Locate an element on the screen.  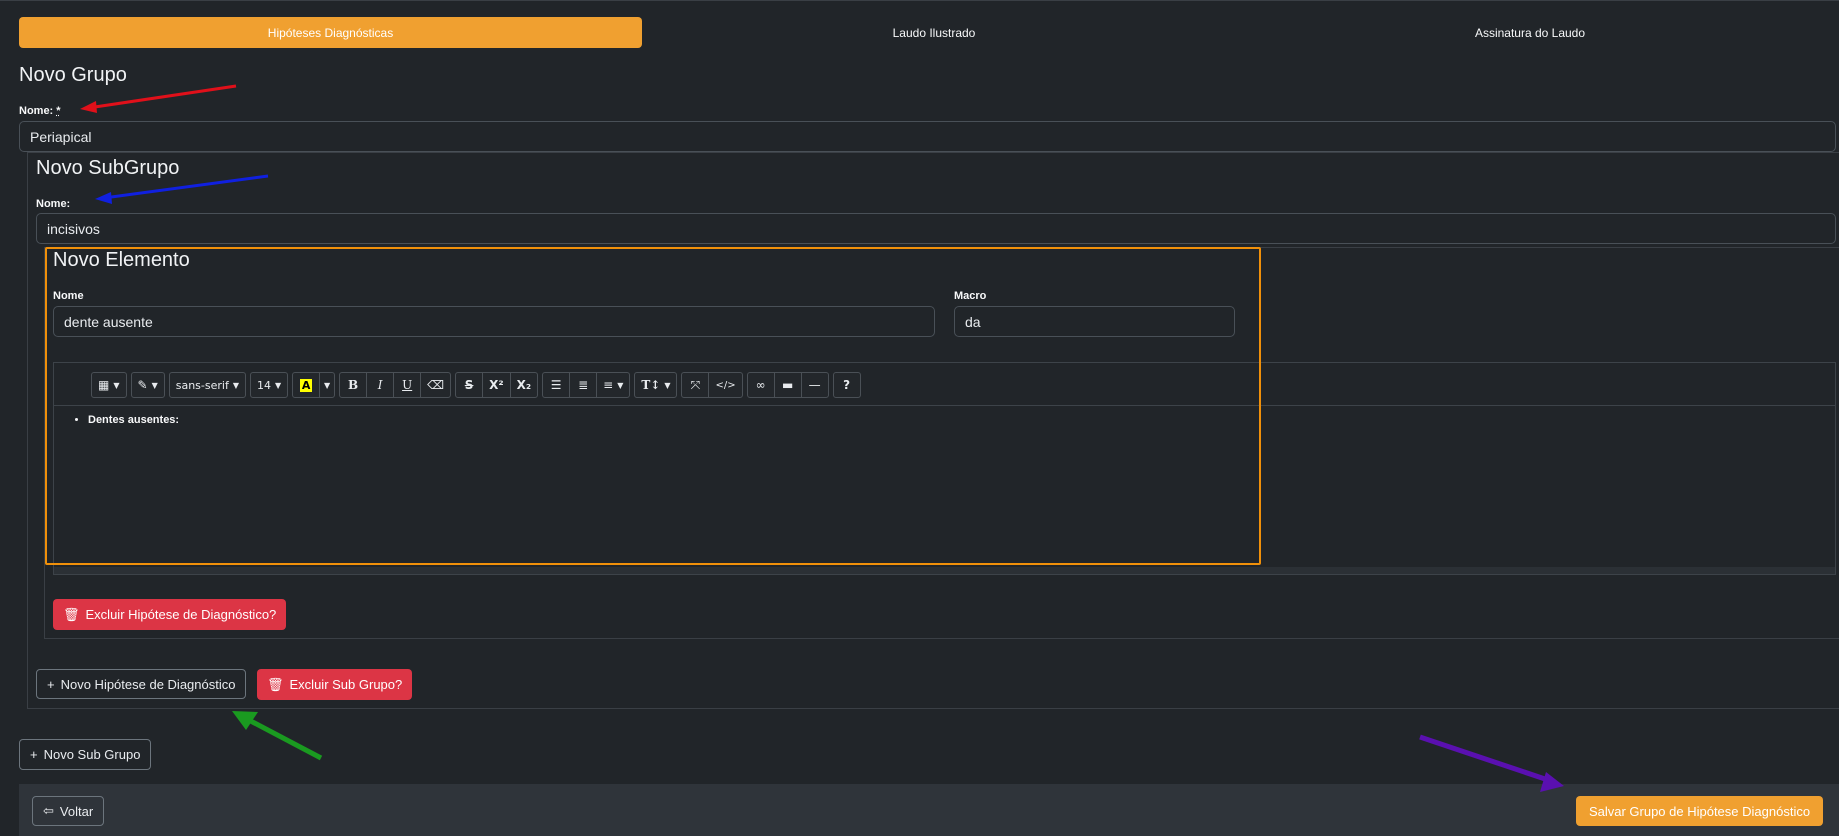
blue-arrow is located at coordinates (182, 189).